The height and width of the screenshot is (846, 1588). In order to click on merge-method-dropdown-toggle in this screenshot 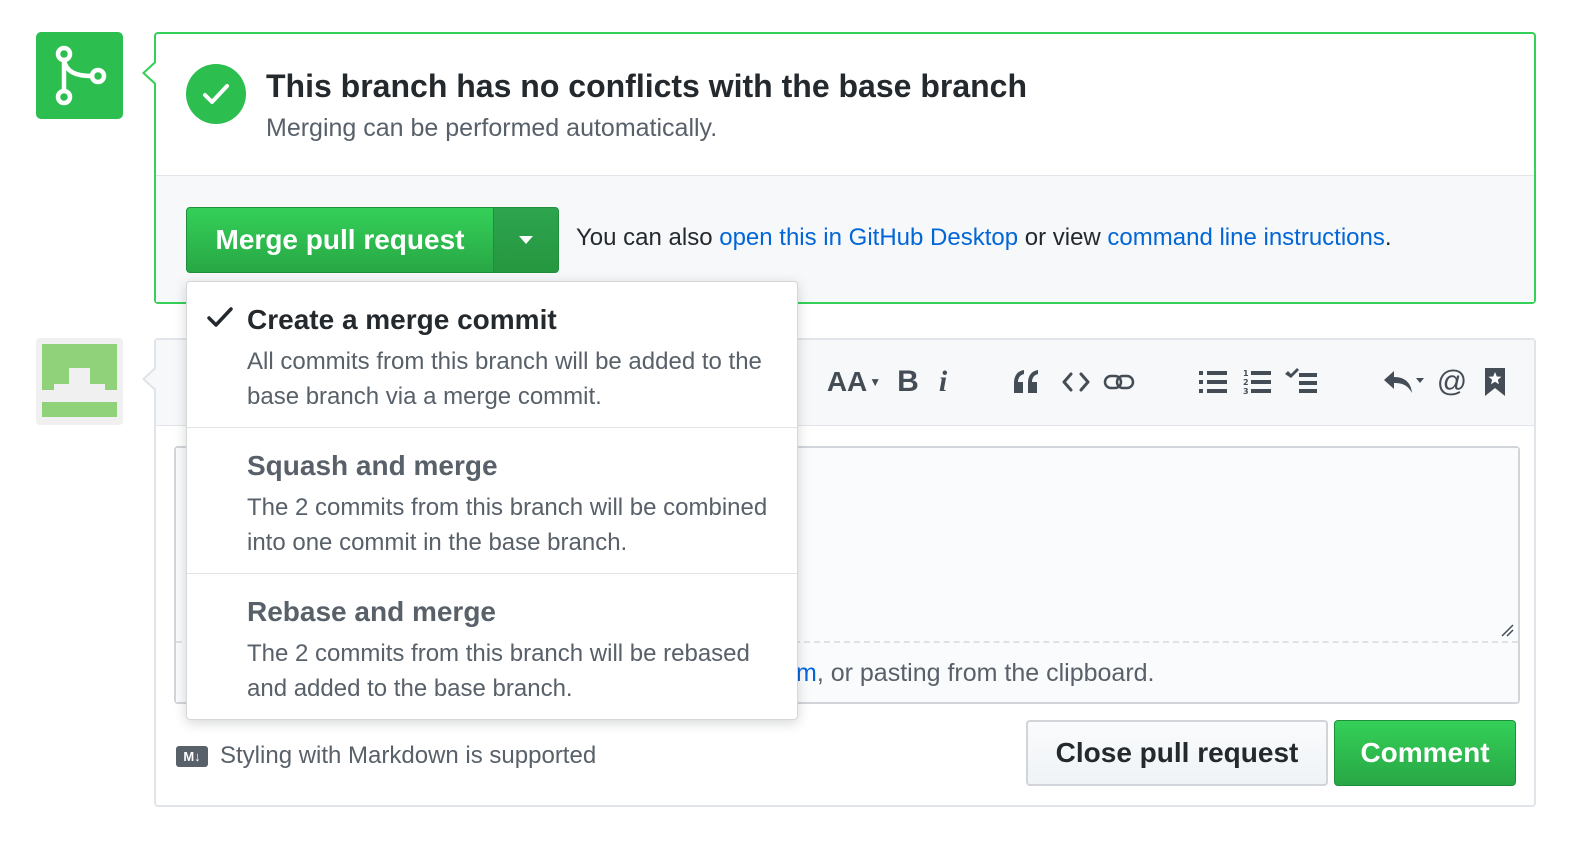, I will do `click(525, 240)`.